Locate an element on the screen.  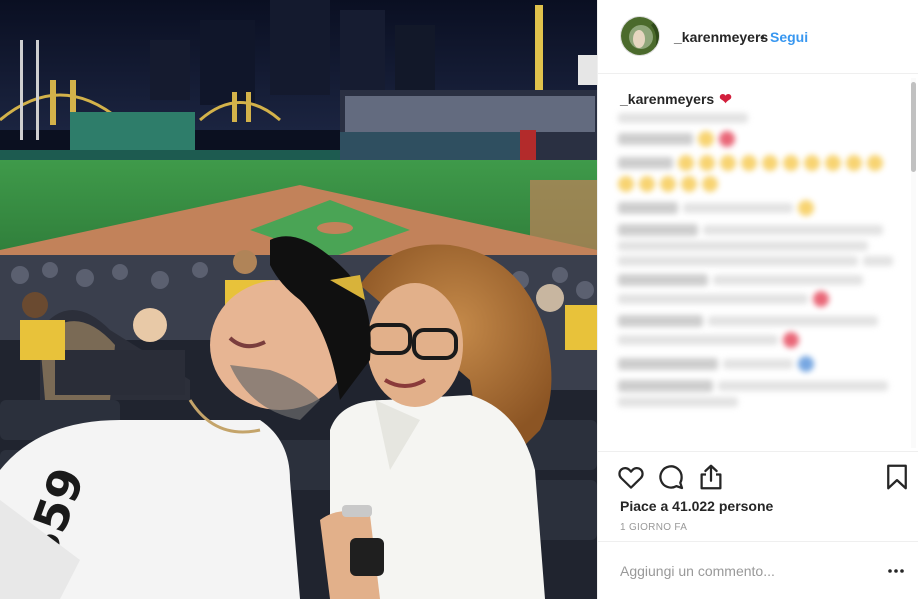
share-icon is located at coordinates (711, 477).